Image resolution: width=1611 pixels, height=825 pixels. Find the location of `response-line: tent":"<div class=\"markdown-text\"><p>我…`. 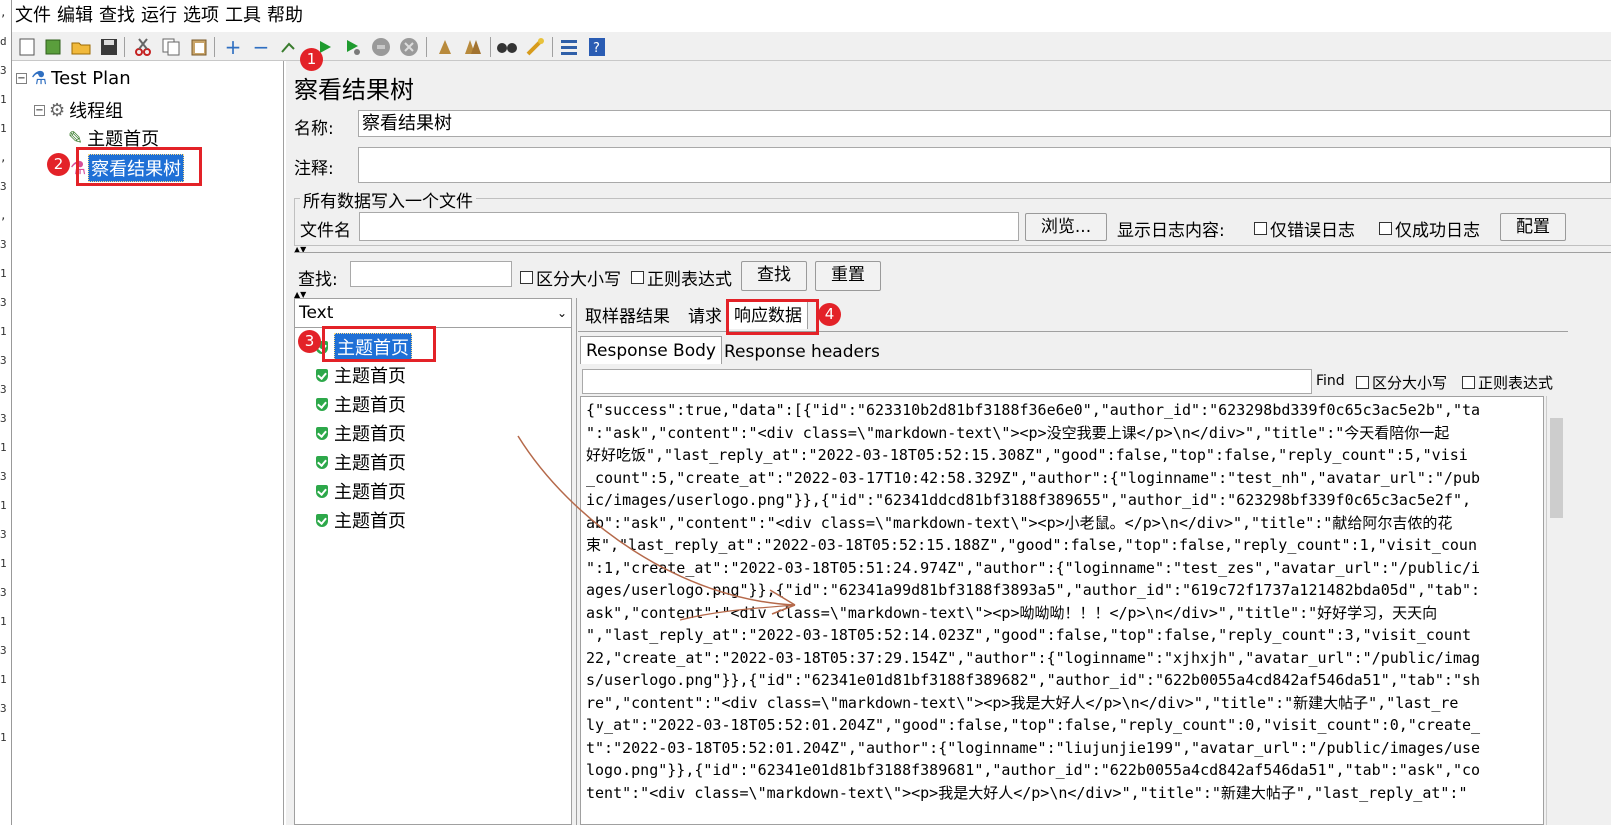

response-line: tent":"<div class=\"markdown-text\"><p>我… is located at coordinates (1027, 792).